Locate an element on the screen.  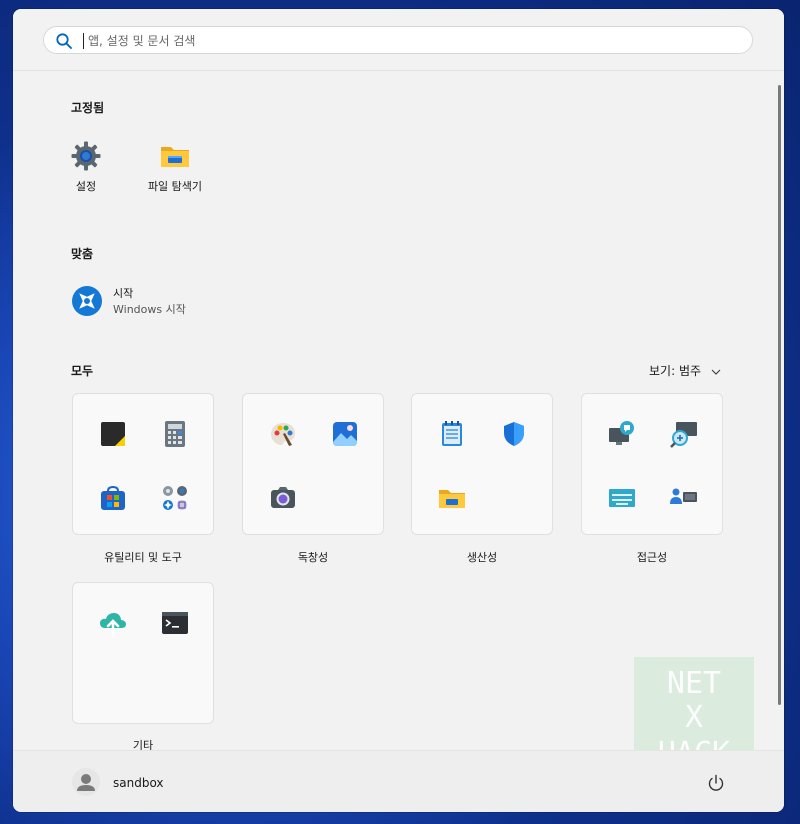
recommended-item-subtitle: Windows 시작 is located at coordinates (149, 309).